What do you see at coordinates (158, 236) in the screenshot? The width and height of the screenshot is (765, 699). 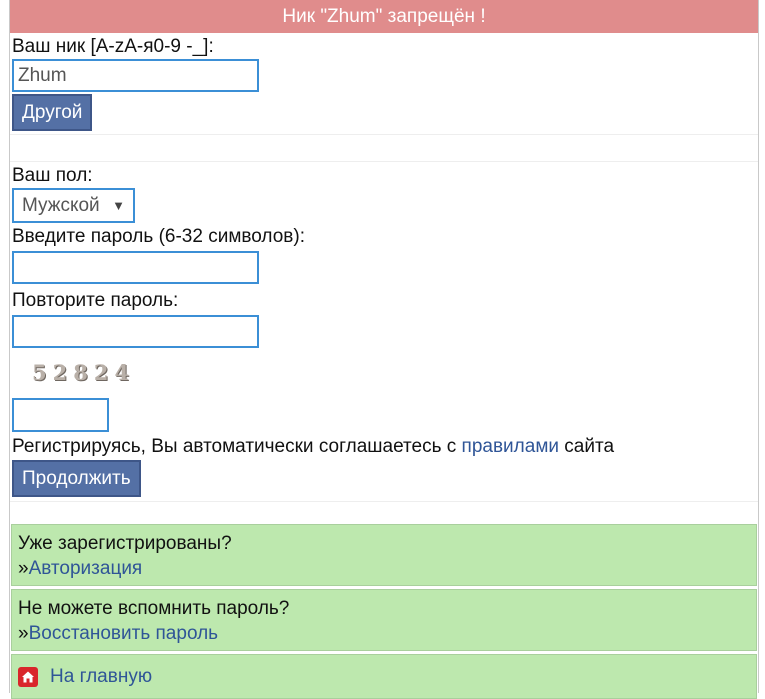 I see `password-label: Введите пароль (6-32 символов):` at bounding box center [158, 236].